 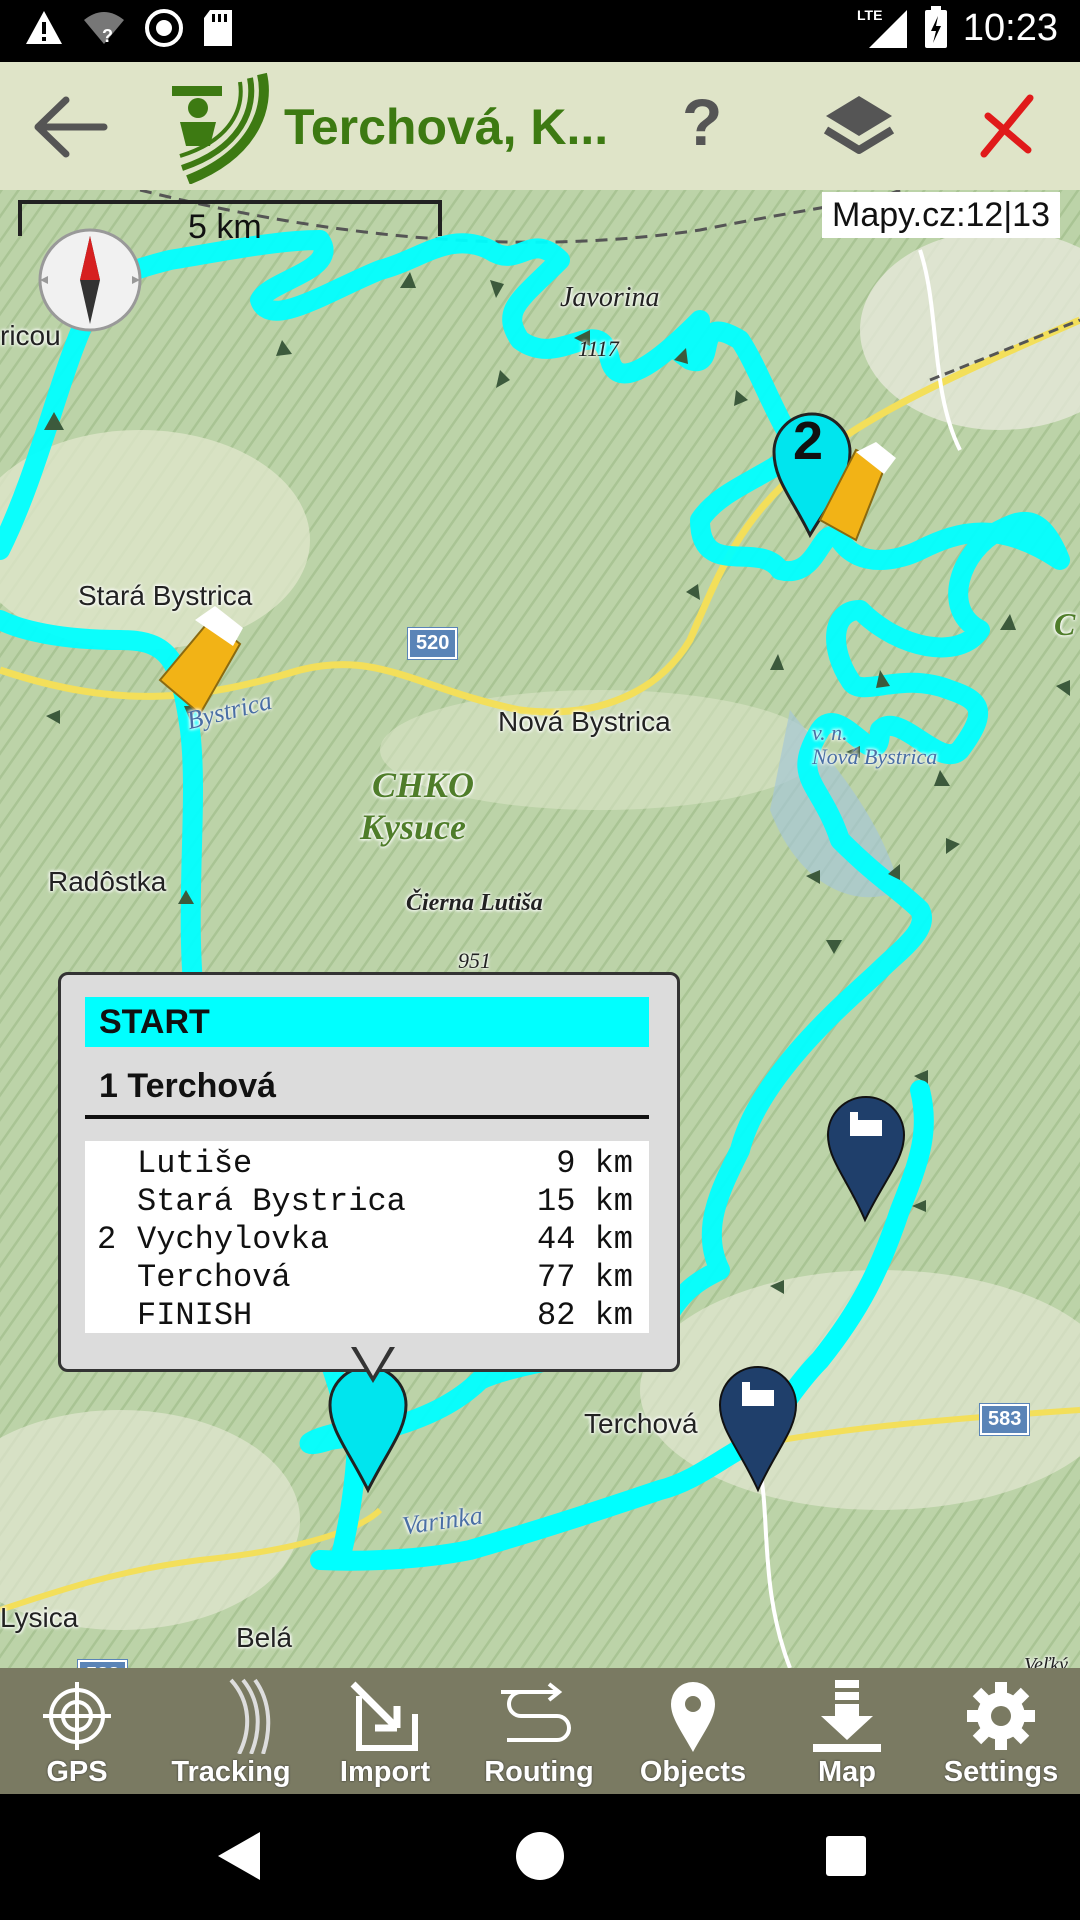 I want to click on system-nav-bar, so click(x=540, y=1857).